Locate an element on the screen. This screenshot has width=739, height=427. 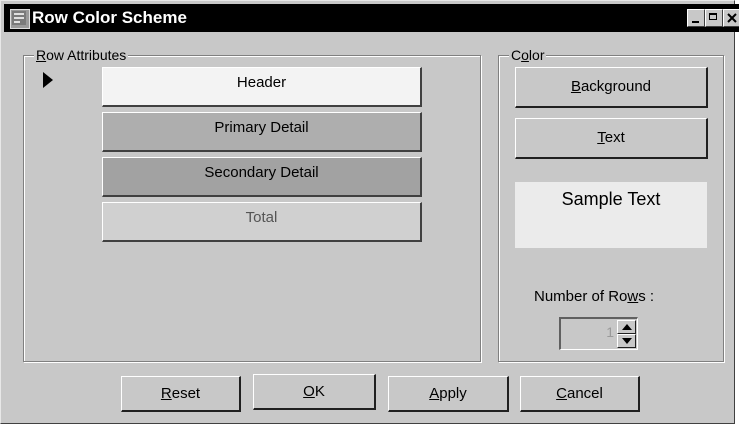
row-attribute-1: Primary Detail is located at coordinates (262, 132).